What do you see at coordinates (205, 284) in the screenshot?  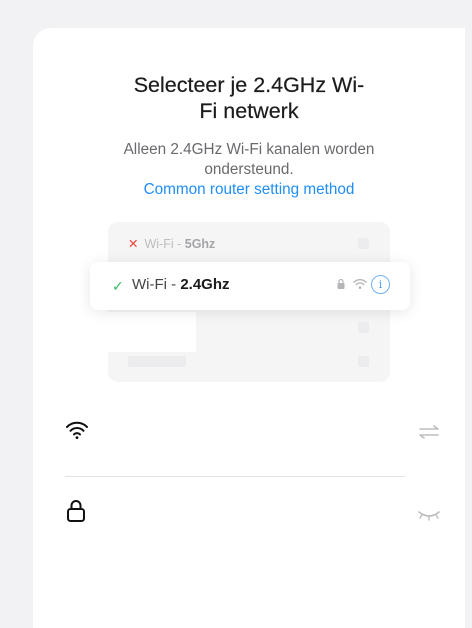 I see `network-2-4ghz-band: 2.4Ghz` at bounding box center [205, 284].